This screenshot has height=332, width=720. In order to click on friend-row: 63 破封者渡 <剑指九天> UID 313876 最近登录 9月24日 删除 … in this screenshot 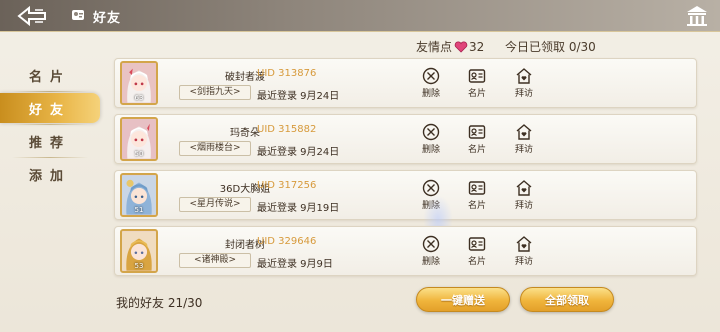, I will do `click(405, 83)`.